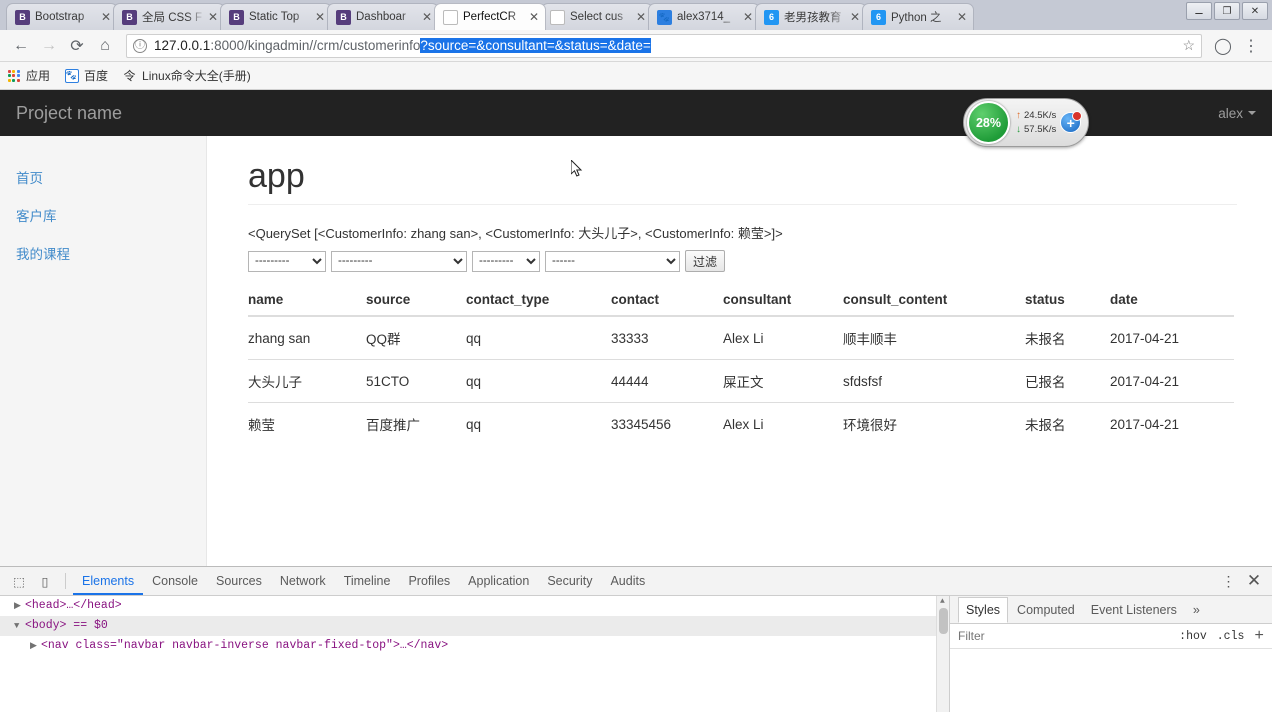  I want to click on add-widget-button: +, so click(1071, 122).